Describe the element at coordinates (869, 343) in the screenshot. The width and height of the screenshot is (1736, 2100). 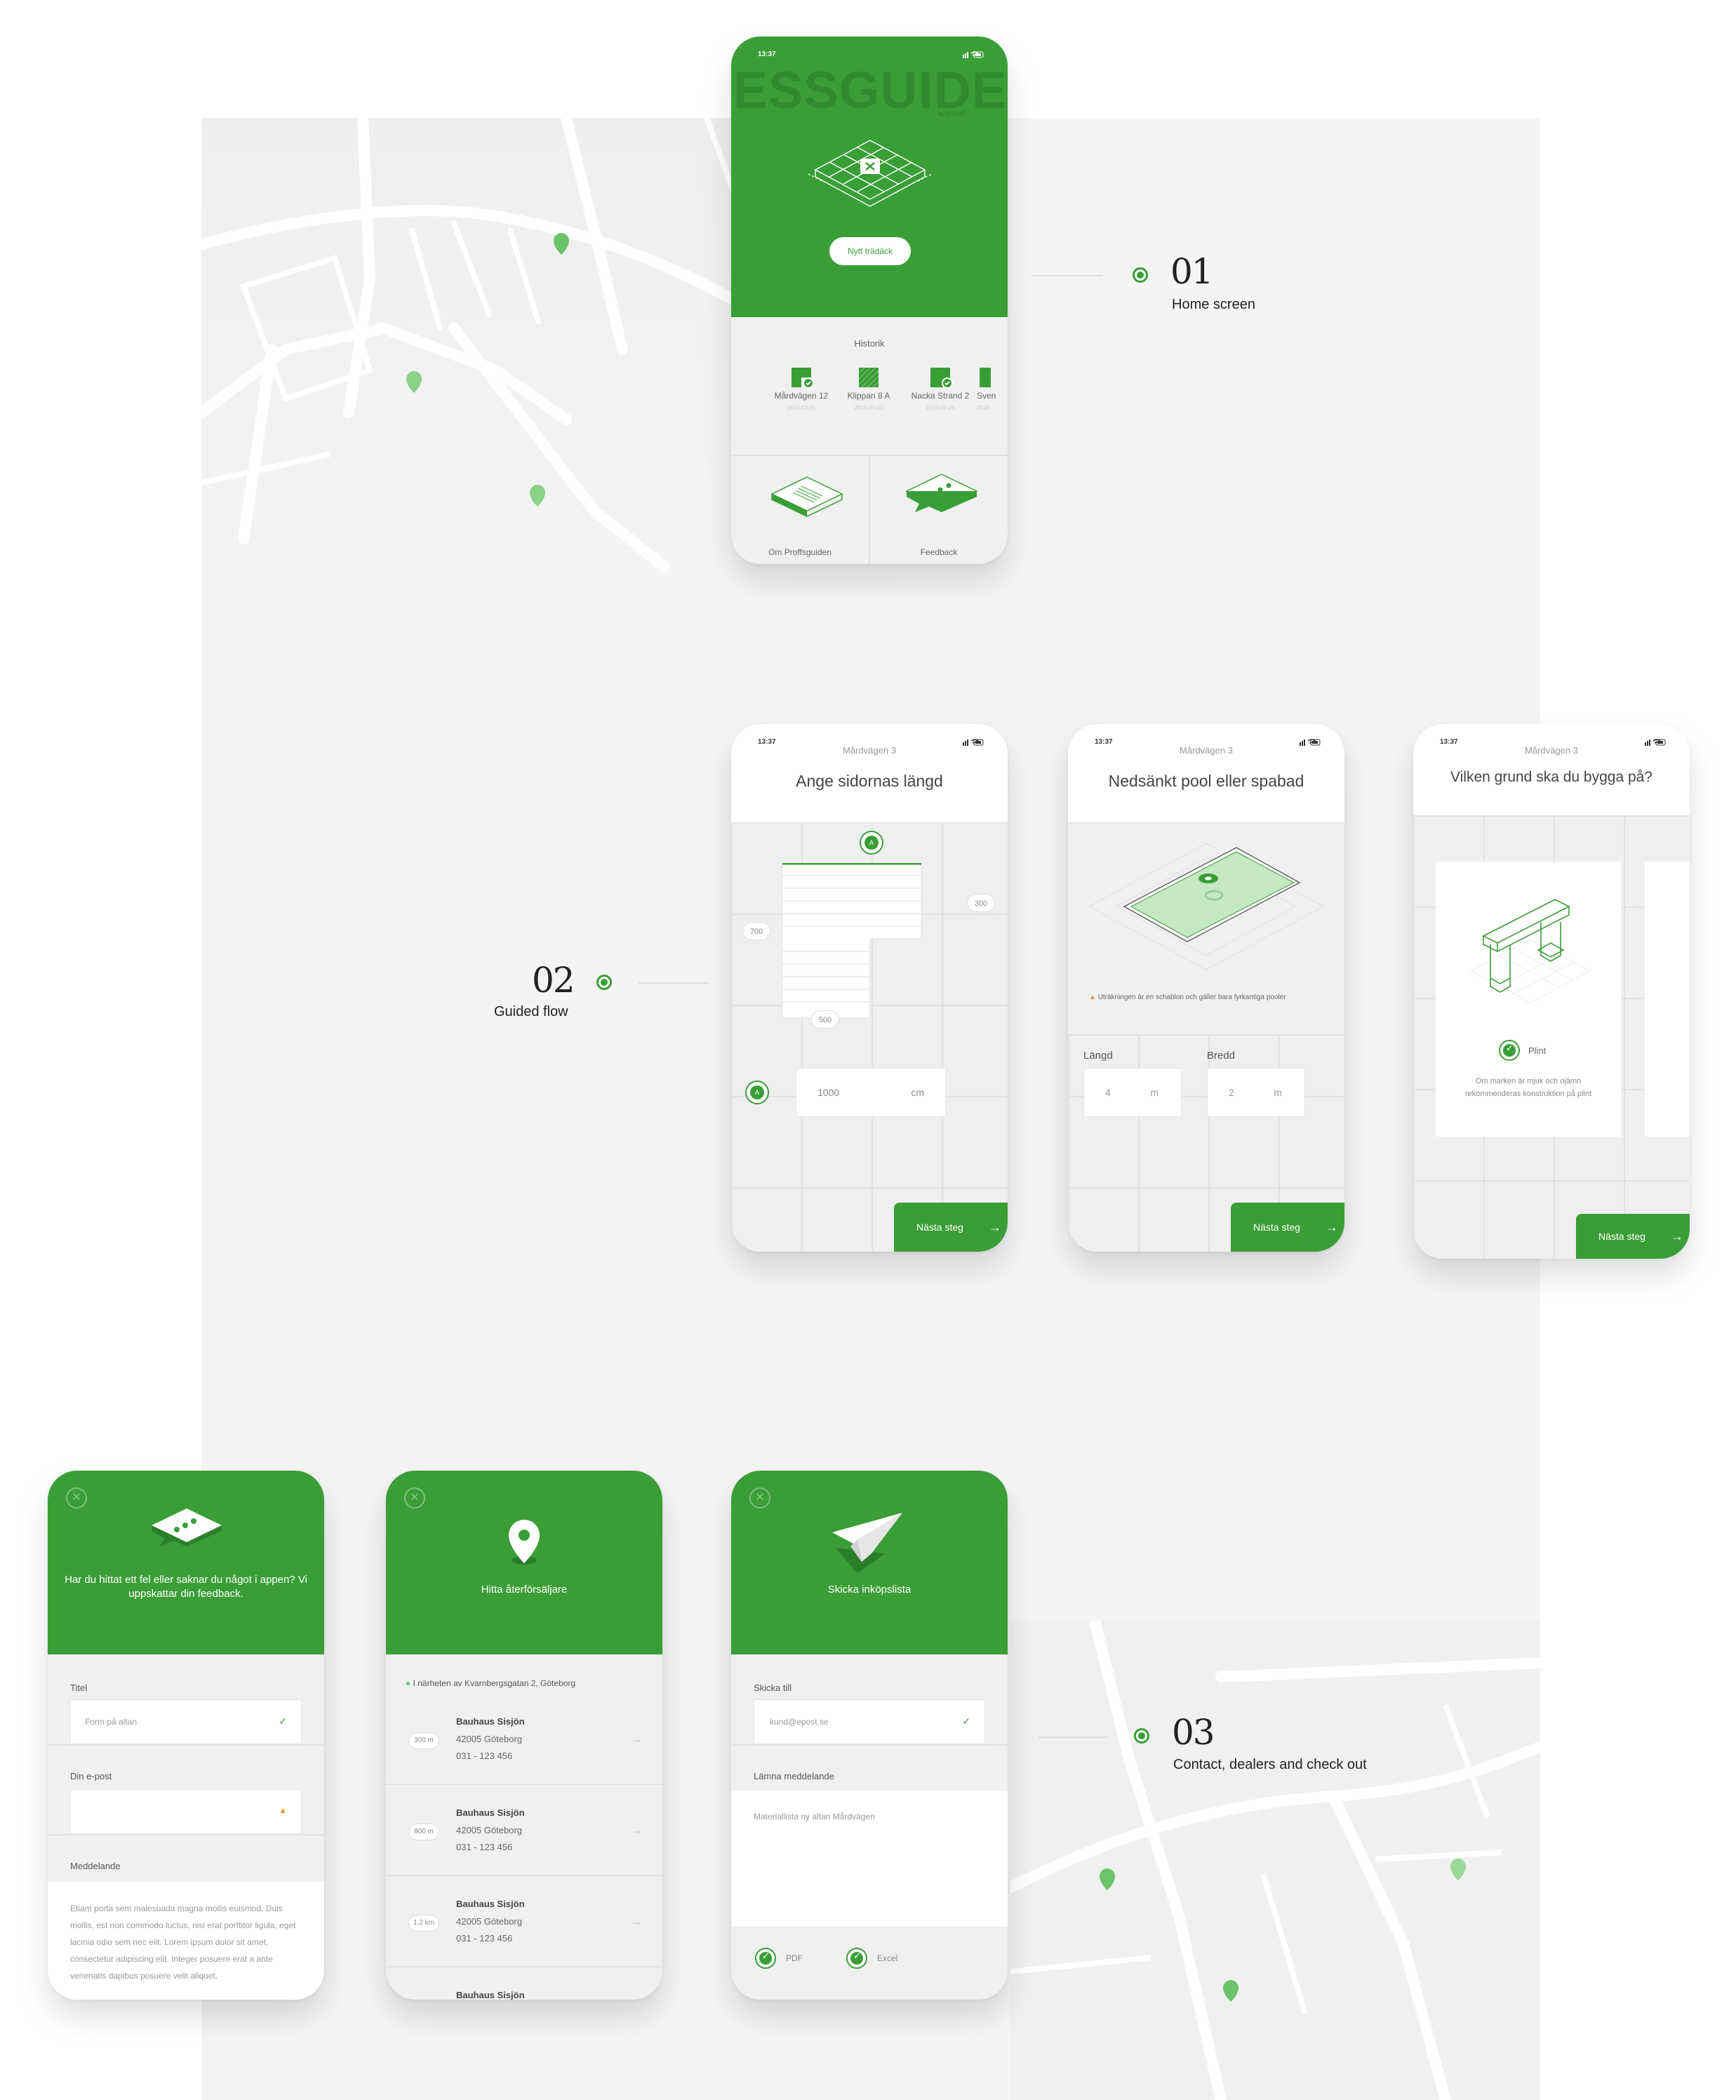
I see `history-title: Historik` at that location.